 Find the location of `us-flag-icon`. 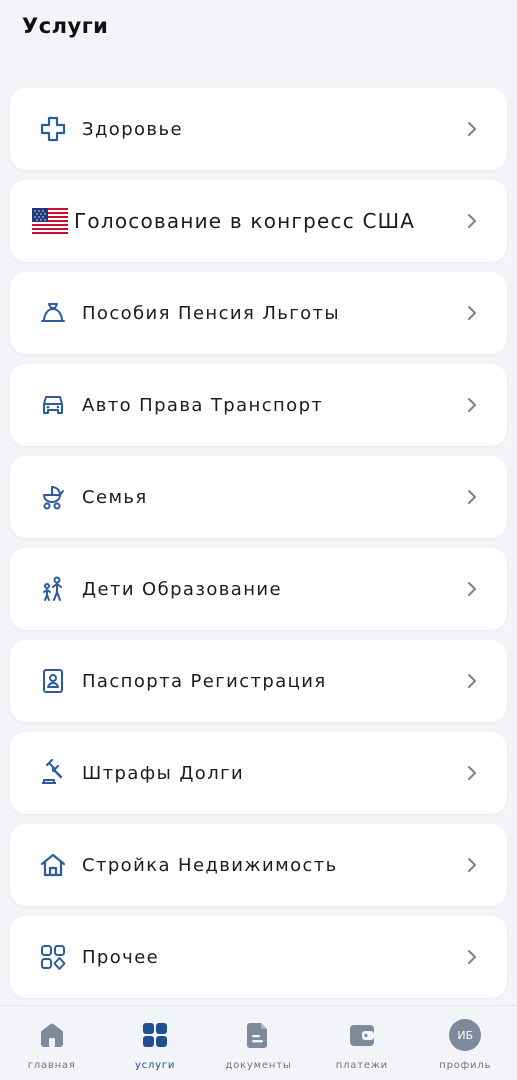

us-flag-icon is located at coordinates (50, 221).